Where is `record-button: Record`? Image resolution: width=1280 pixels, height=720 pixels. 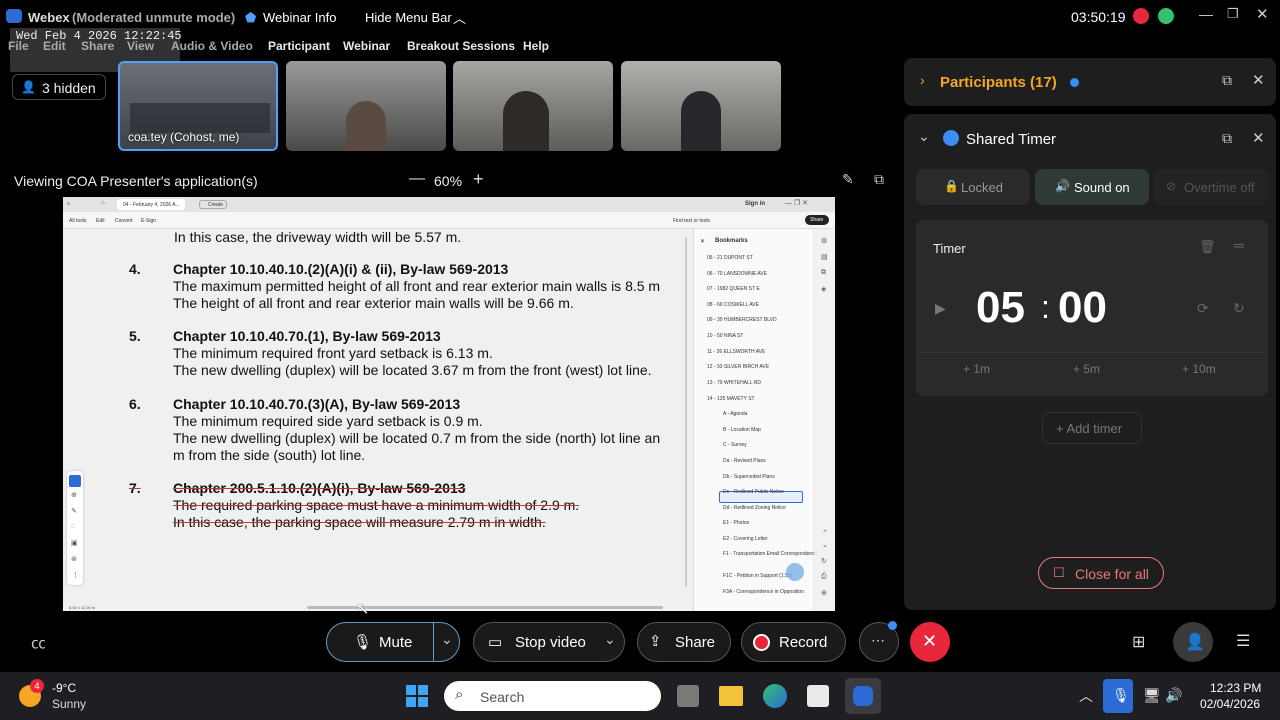 record-button: Record is located at coordinates (793, 642).